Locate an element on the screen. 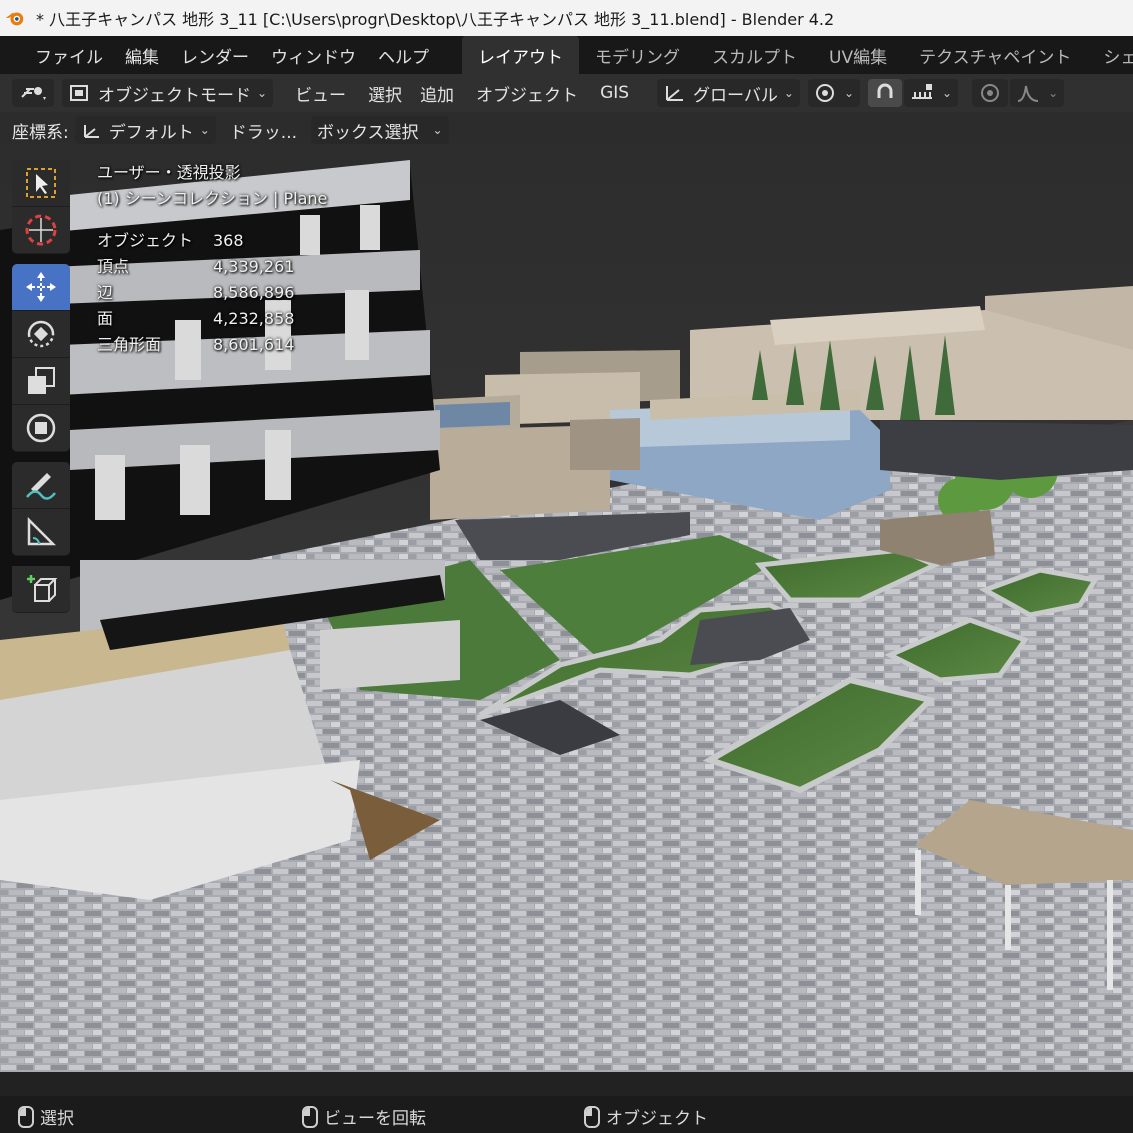  menu-view: ビュー is located at coordinates (320, 93).